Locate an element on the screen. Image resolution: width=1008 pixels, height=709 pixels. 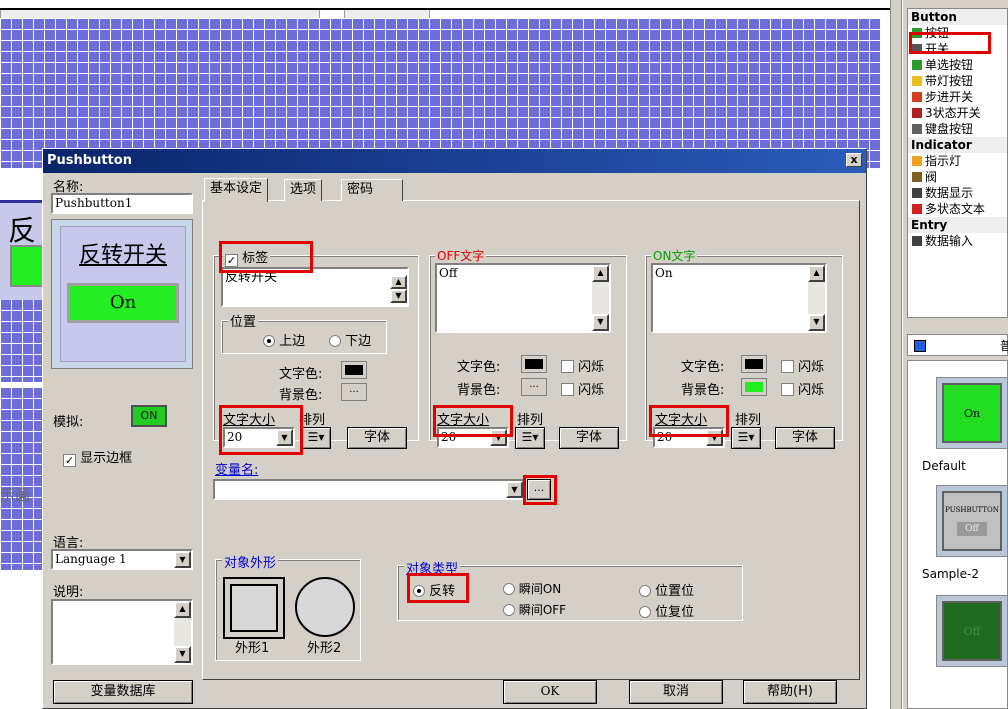
highlight-on-font-size is located at coordinates (689, 421).